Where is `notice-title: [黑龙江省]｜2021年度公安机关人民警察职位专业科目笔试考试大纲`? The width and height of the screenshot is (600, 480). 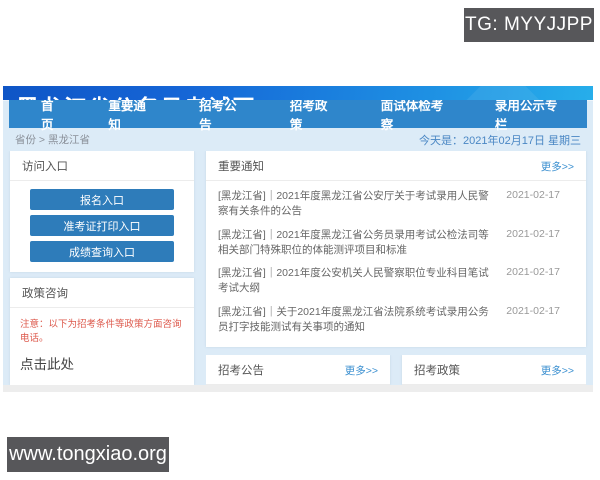
notice-title: [黑龙江省]｜2021年度公安机关人民警察职位专业科目笔试考试大纲 is located at coordinates (356, 281).